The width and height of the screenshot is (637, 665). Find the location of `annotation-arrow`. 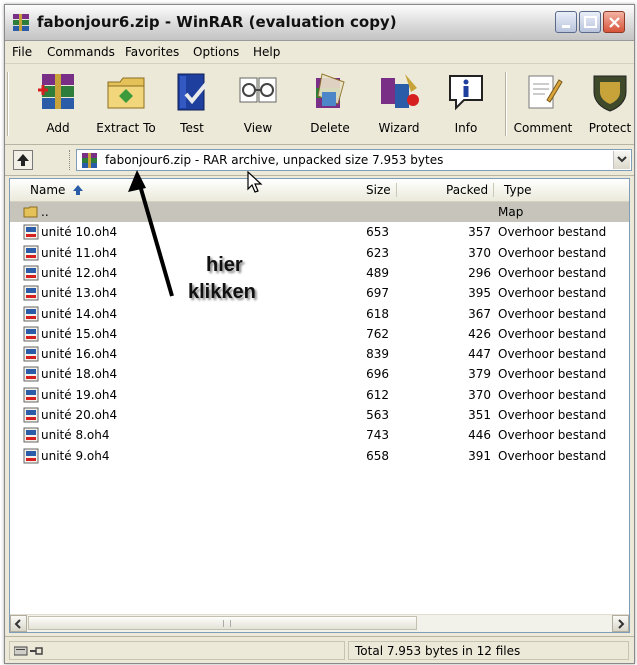

annotation-arrow is located at coordinates (151, 233).